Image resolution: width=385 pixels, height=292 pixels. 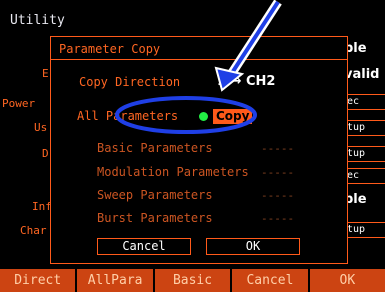 I want to click on highlight-ellipse, so click(x=186, y=115).